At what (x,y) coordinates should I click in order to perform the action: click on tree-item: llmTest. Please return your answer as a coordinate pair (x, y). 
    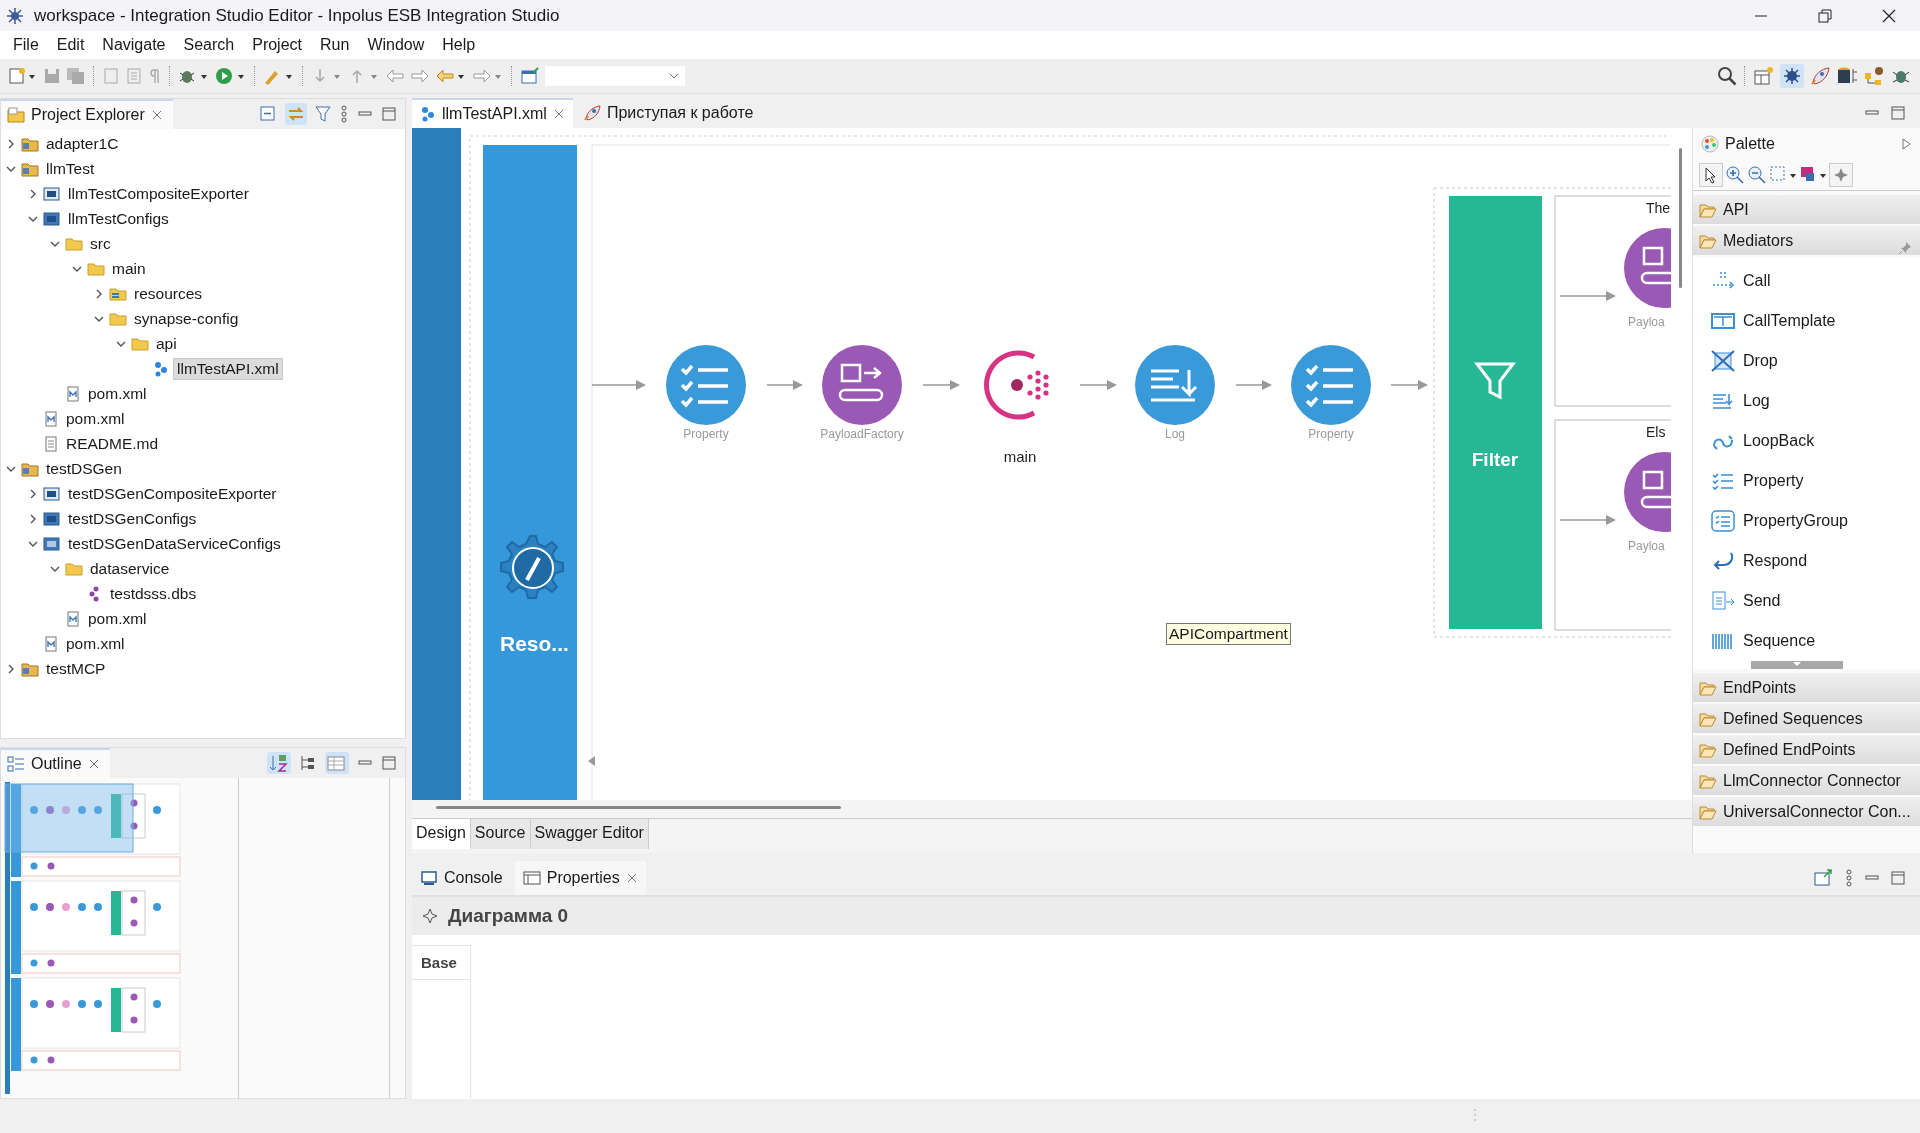
    Looking at the image, I should click on (70, 168).